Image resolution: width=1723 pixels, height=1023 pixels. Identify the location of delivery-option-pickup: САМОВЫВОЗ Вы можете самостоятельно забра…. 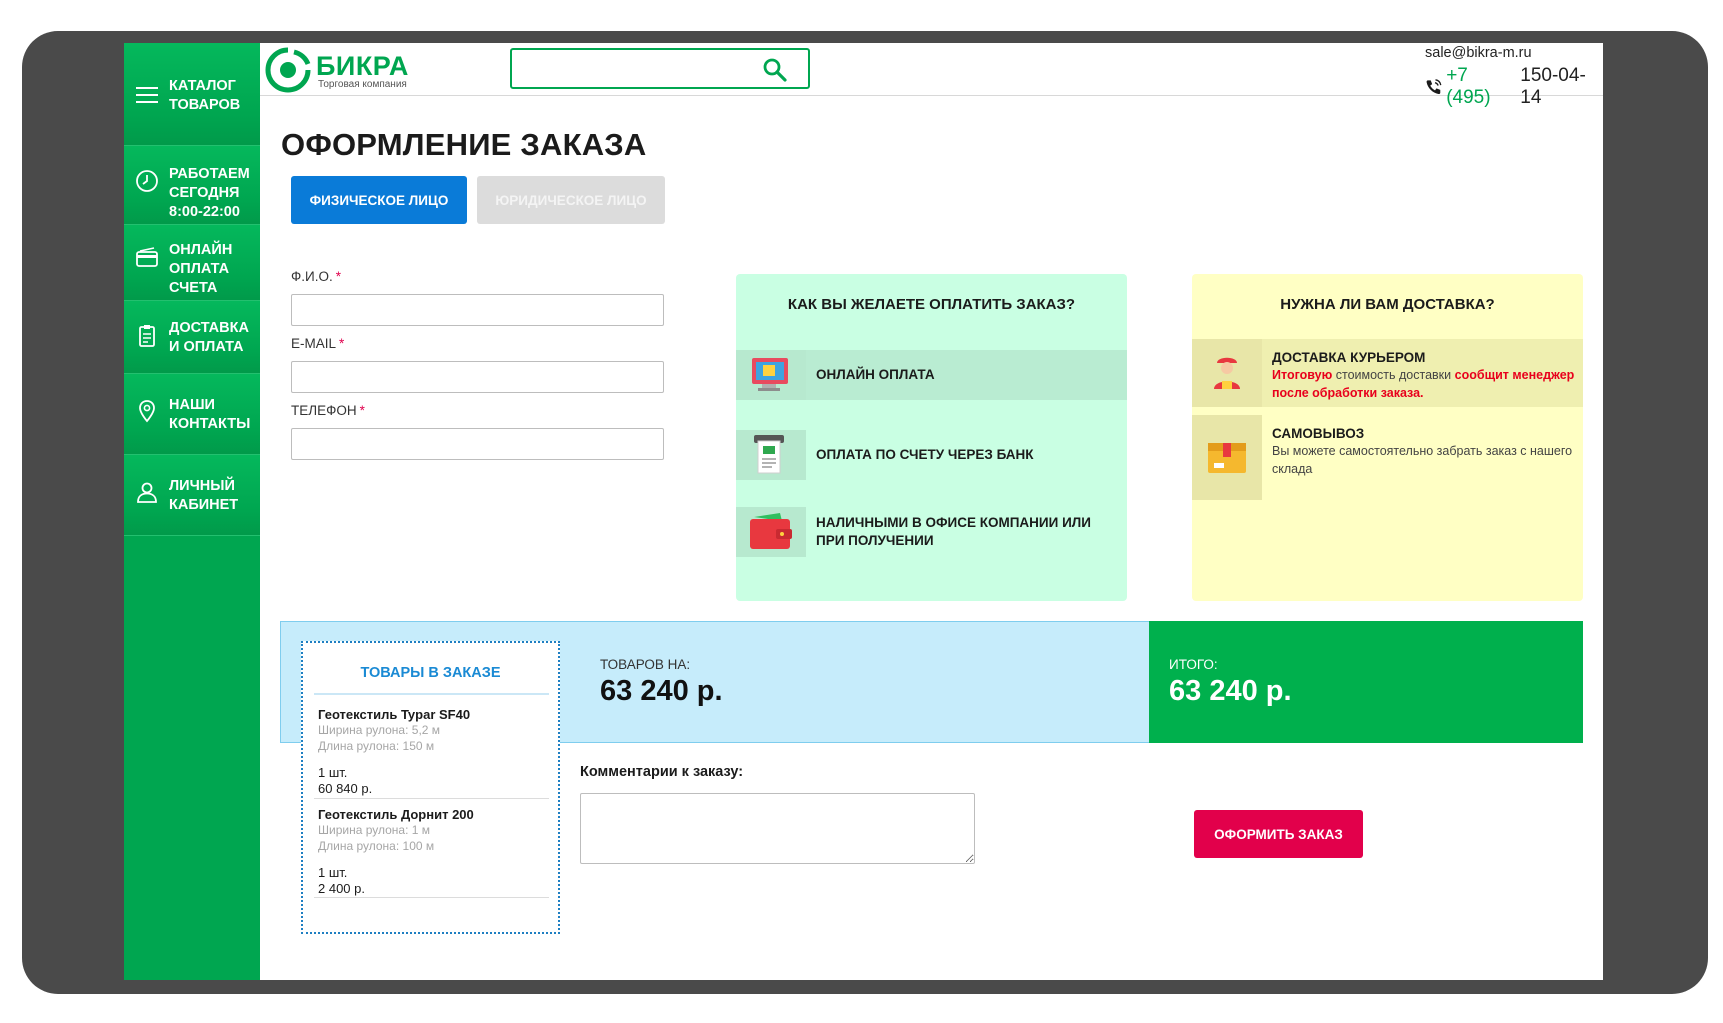
(1387, 457).